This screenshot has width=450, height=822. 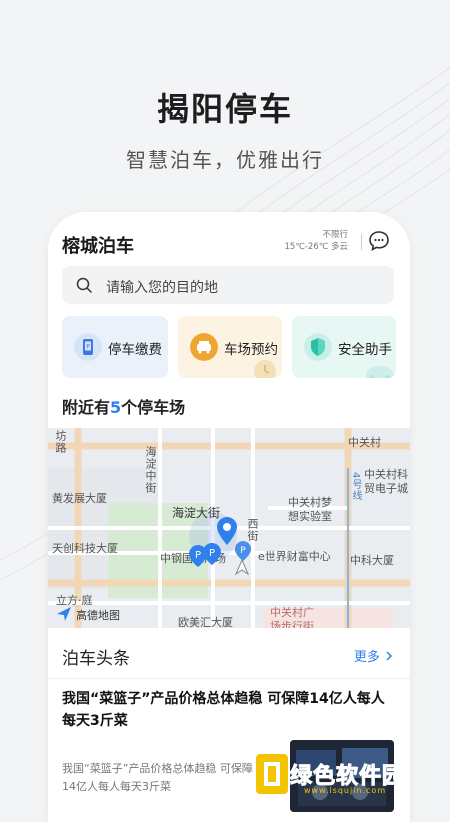 I want to click on search-bar: 请输入您的目的地, so click(x=228, y=285).